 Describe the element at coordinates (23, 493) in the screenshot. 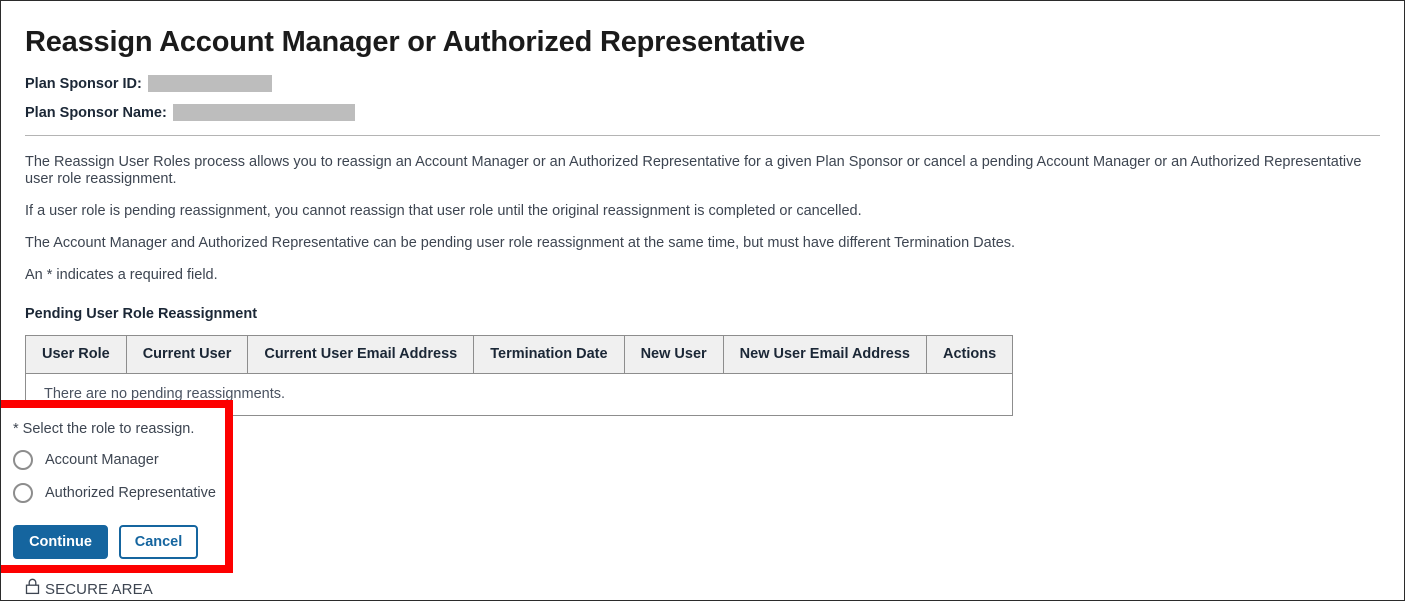

I see `radio-button-authorized-representative` at that location.